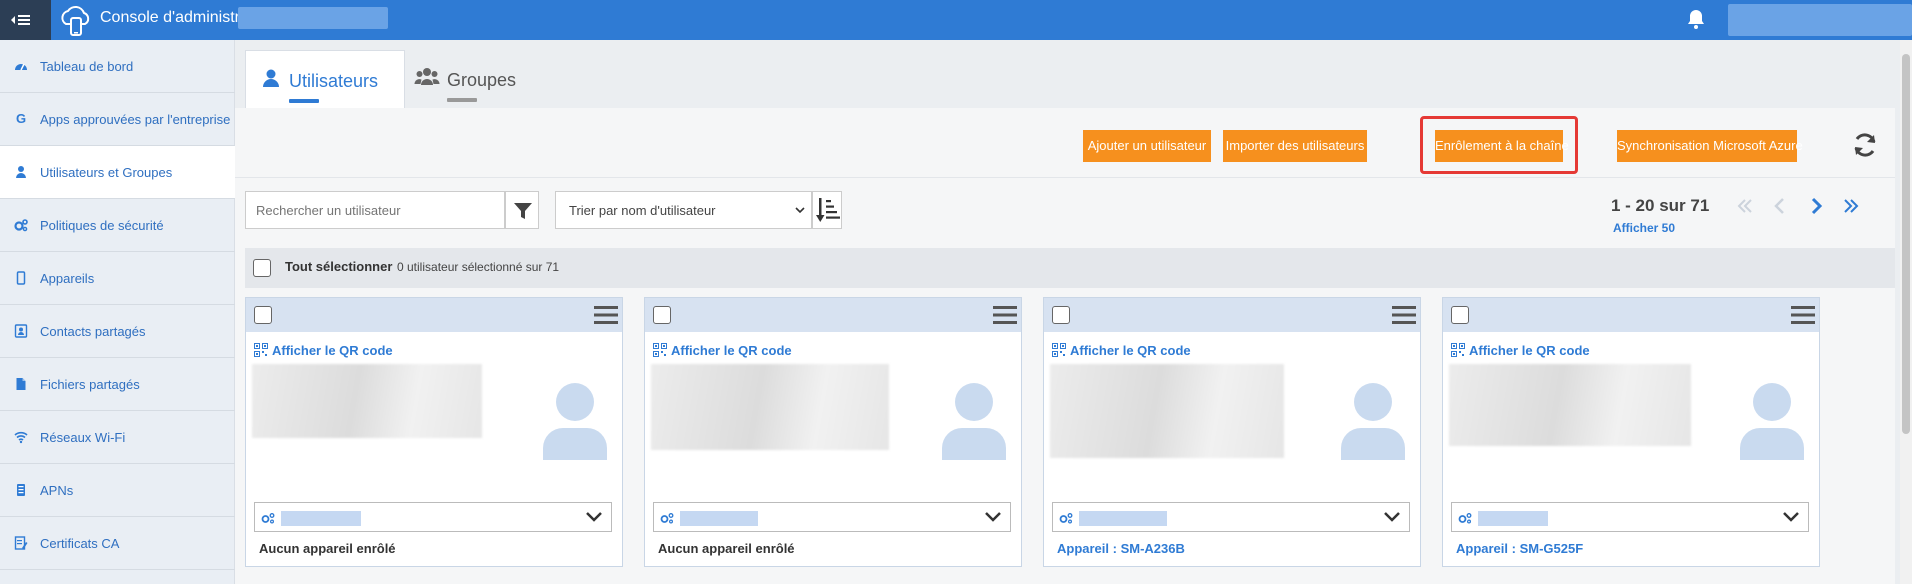 The image size is (1912, 584). I want to click on select-all-label: Tout sélectionner, so click(339, 266).